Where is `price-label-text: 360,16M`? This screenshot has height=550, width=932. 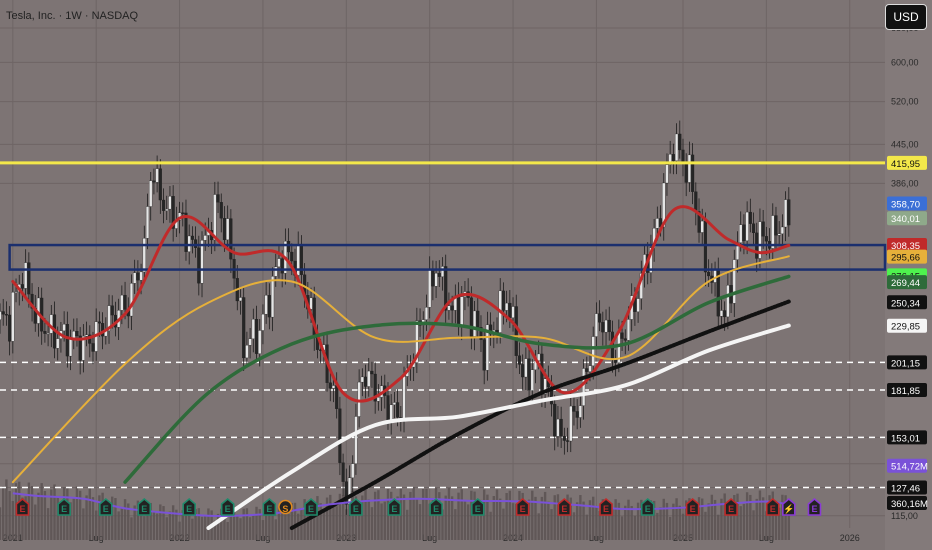 price-label-text: 360,16M is located at coordinates (909, 504).